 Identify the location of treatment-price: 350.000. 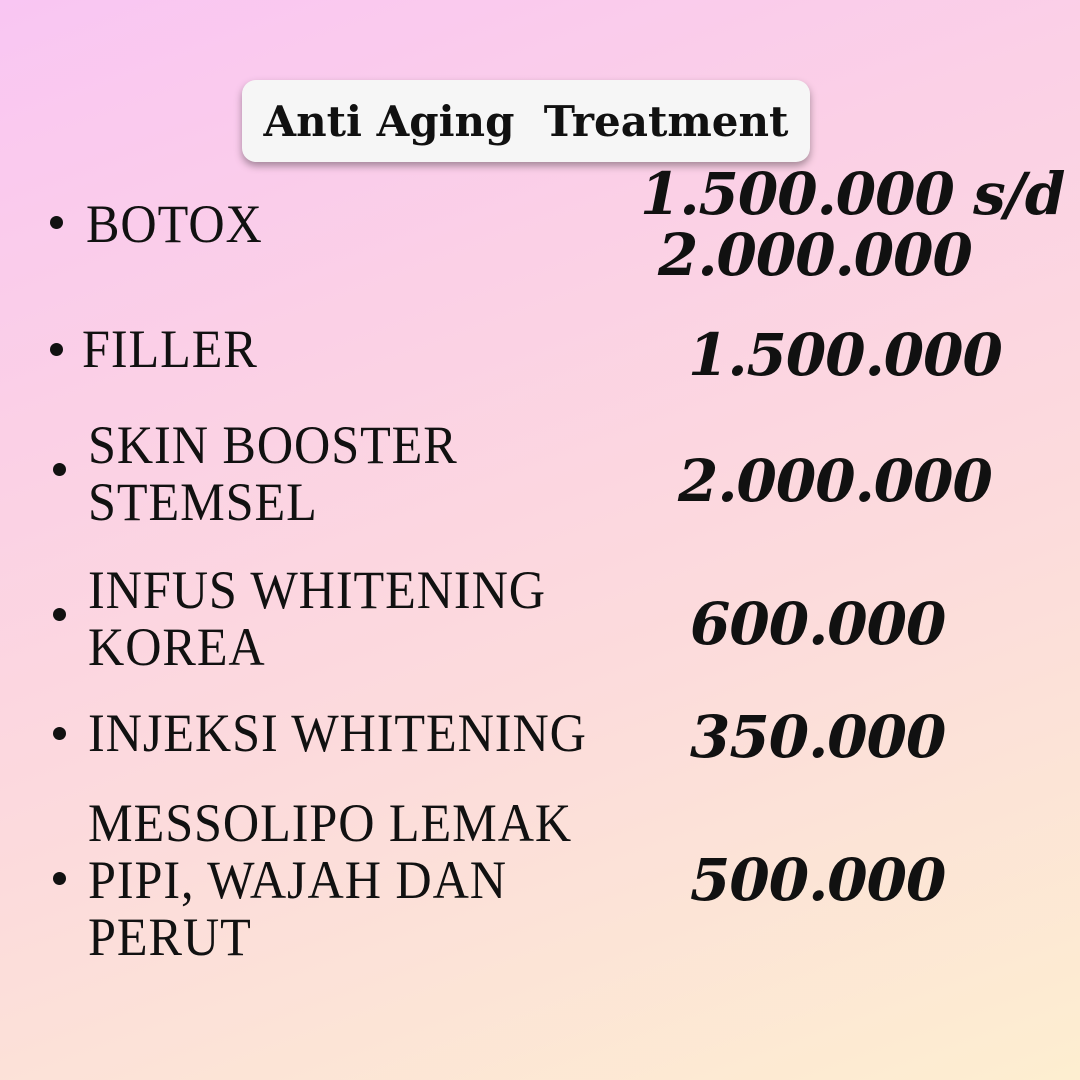
(818, 737).